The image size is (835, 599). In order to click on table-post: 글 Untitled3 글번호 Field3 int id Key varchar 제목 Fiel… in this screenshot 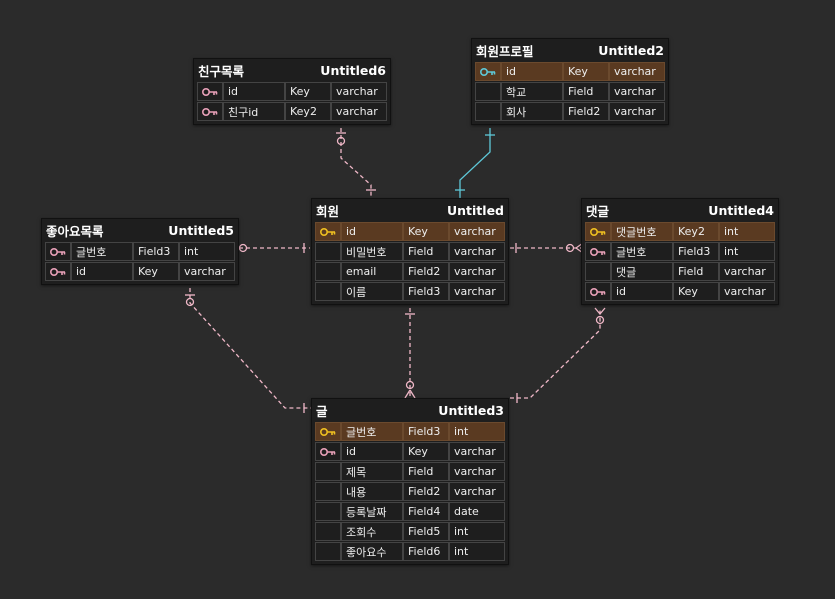, I will do `click(410, 481)`.